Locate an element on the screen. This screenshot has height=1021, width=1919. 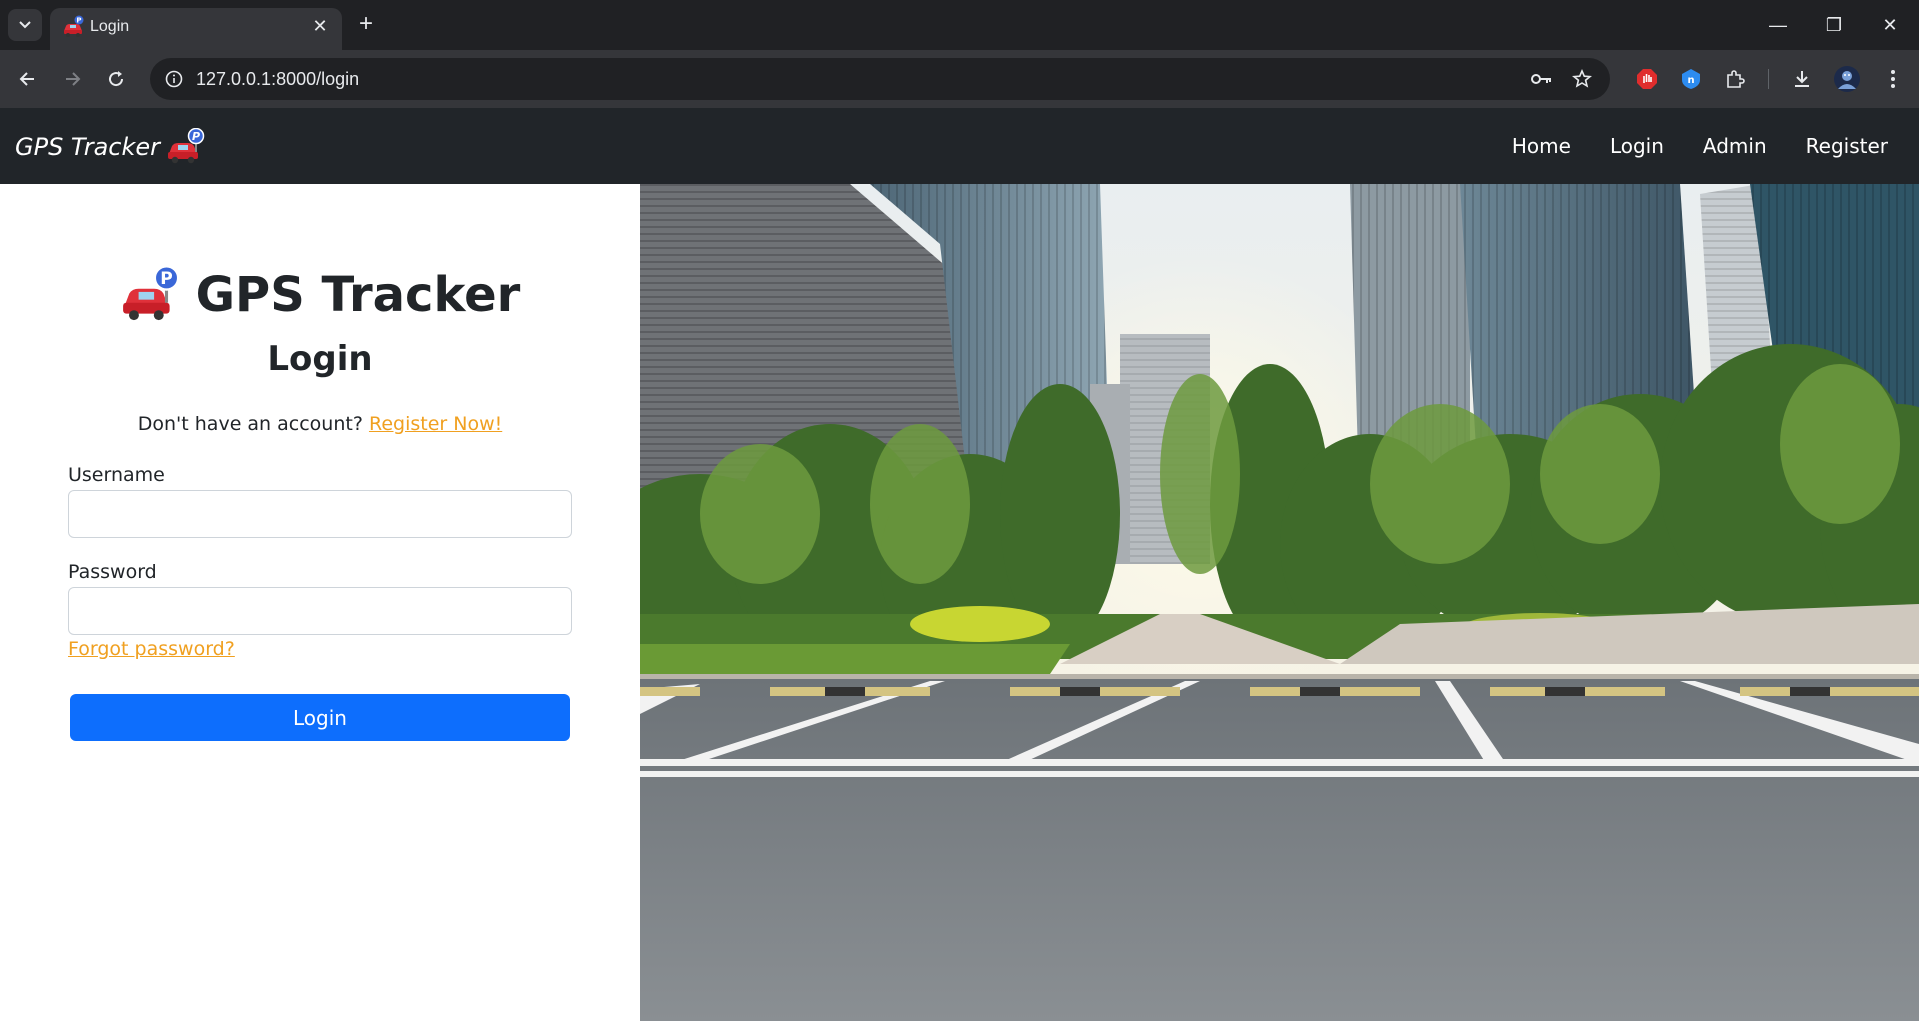
nav-link-login: Login is located at coordinates (1637, 146).